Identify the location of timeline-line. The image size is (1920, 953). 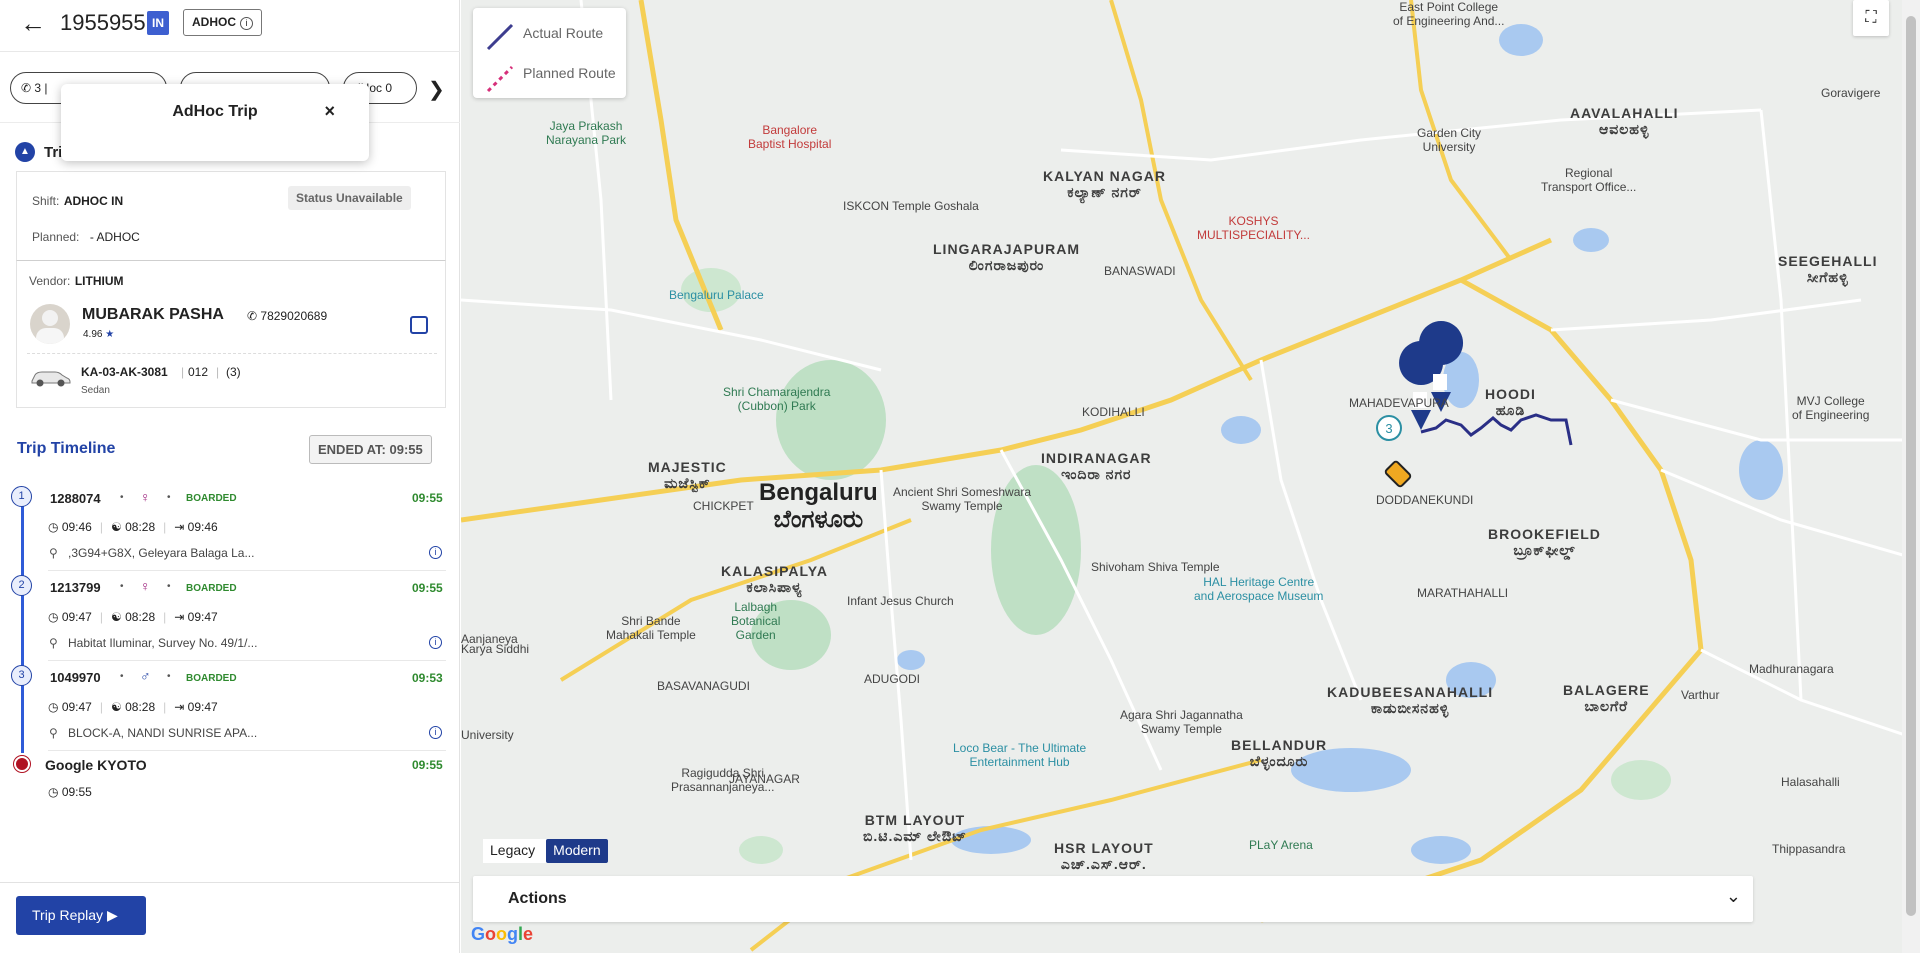
(22, 628).